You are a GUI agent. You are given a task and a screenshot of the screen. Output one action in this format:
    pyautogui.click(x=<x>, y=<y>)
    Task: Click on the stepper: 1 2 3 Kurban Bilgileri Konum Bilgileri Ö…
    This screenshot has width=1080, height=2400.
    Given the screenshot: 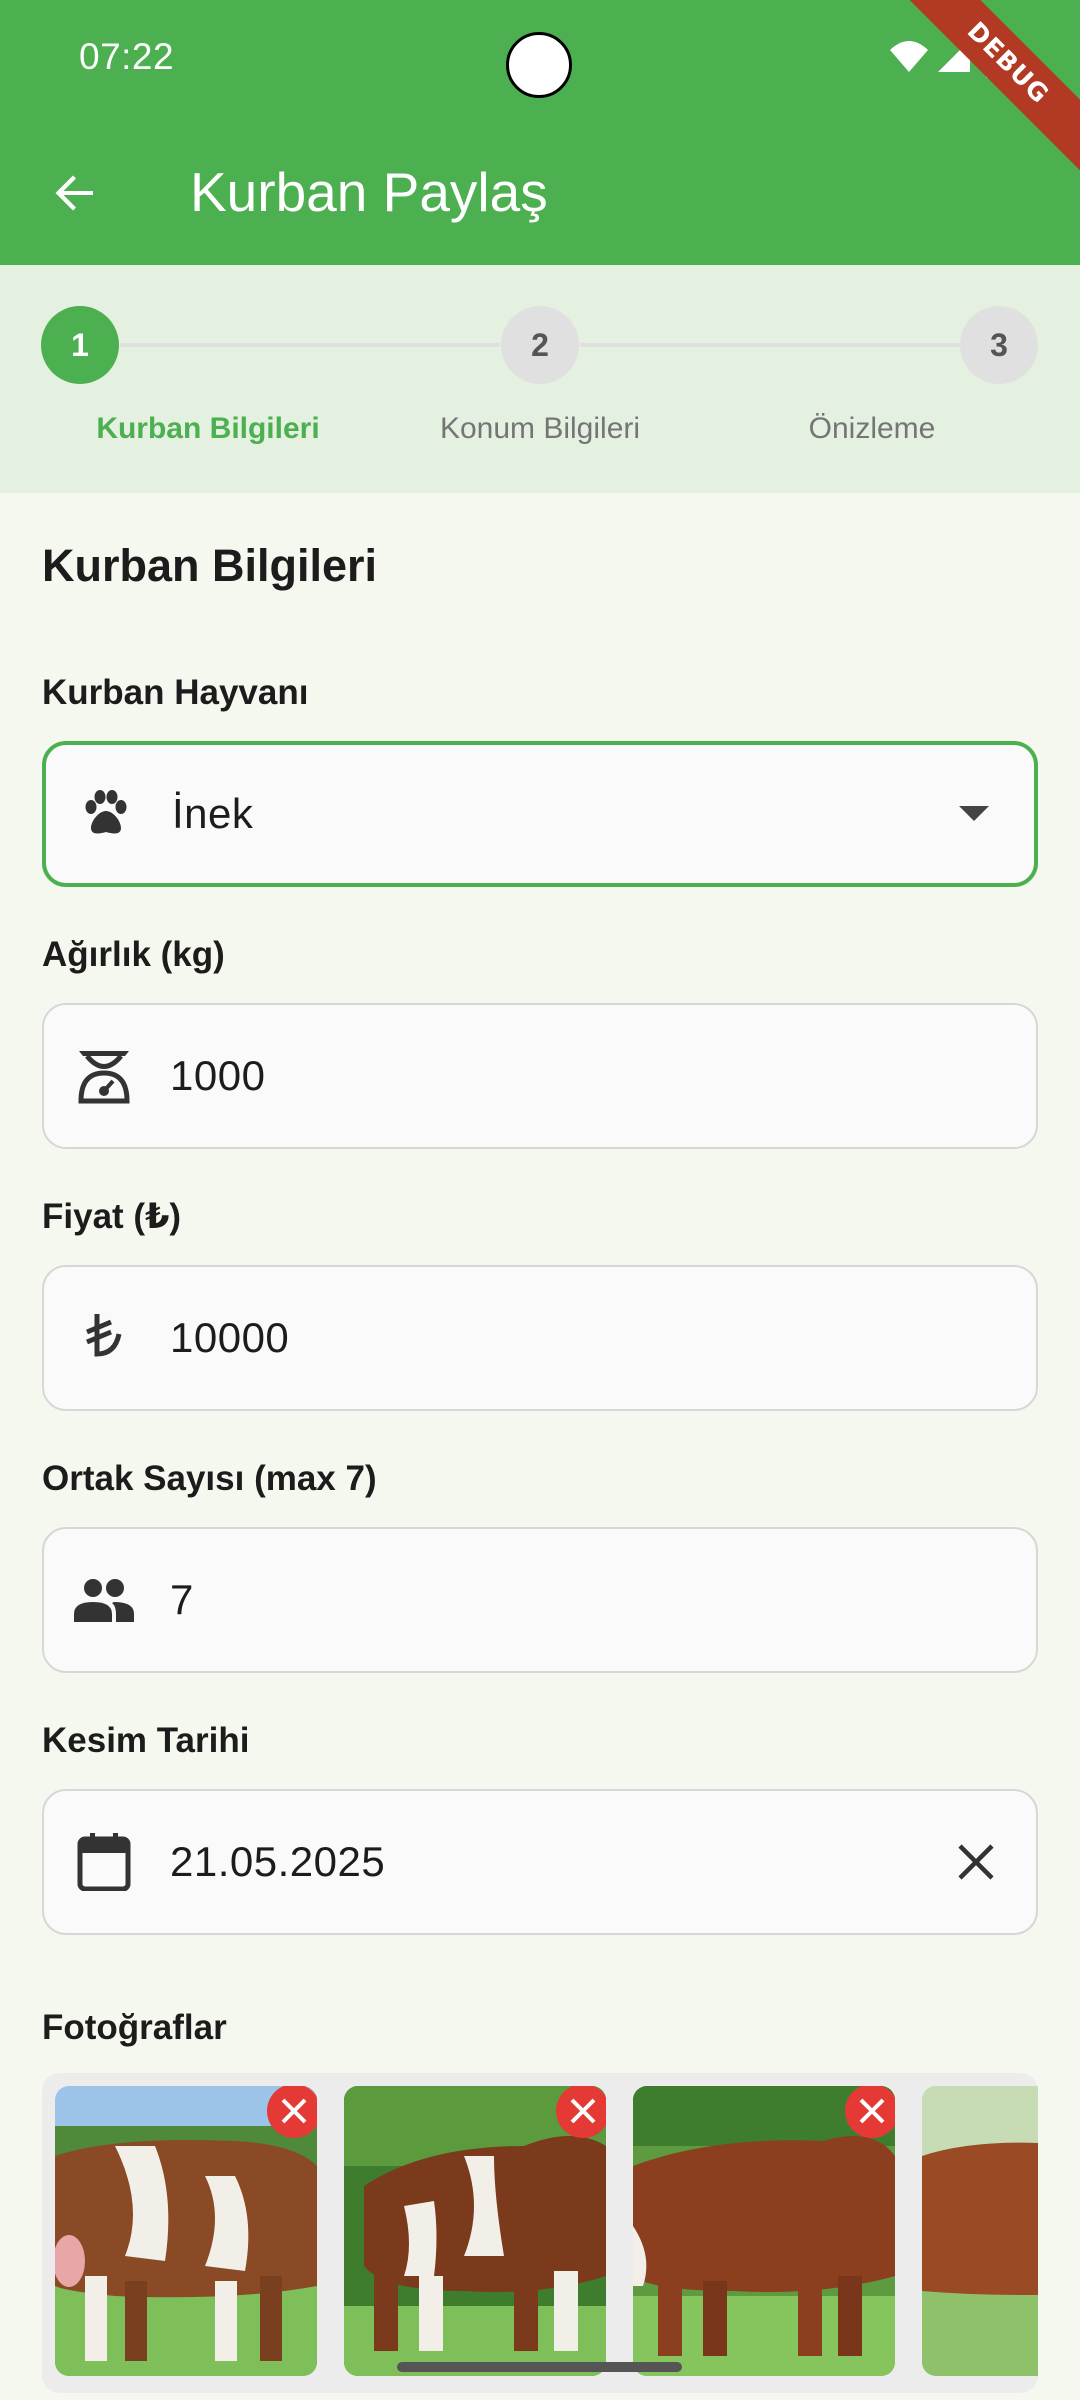 What is the action you would take?
    pyautogui.click(x=540, y=379)
    